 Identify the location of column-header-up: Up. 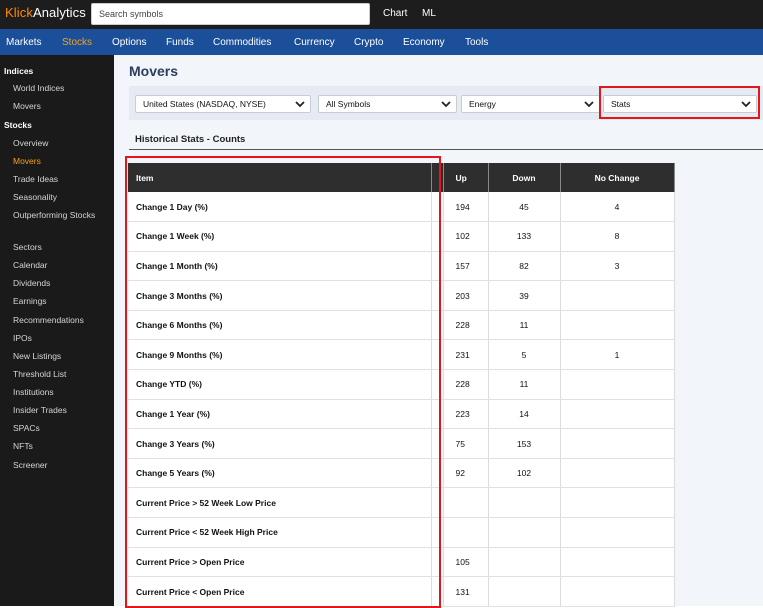
(466, 177).